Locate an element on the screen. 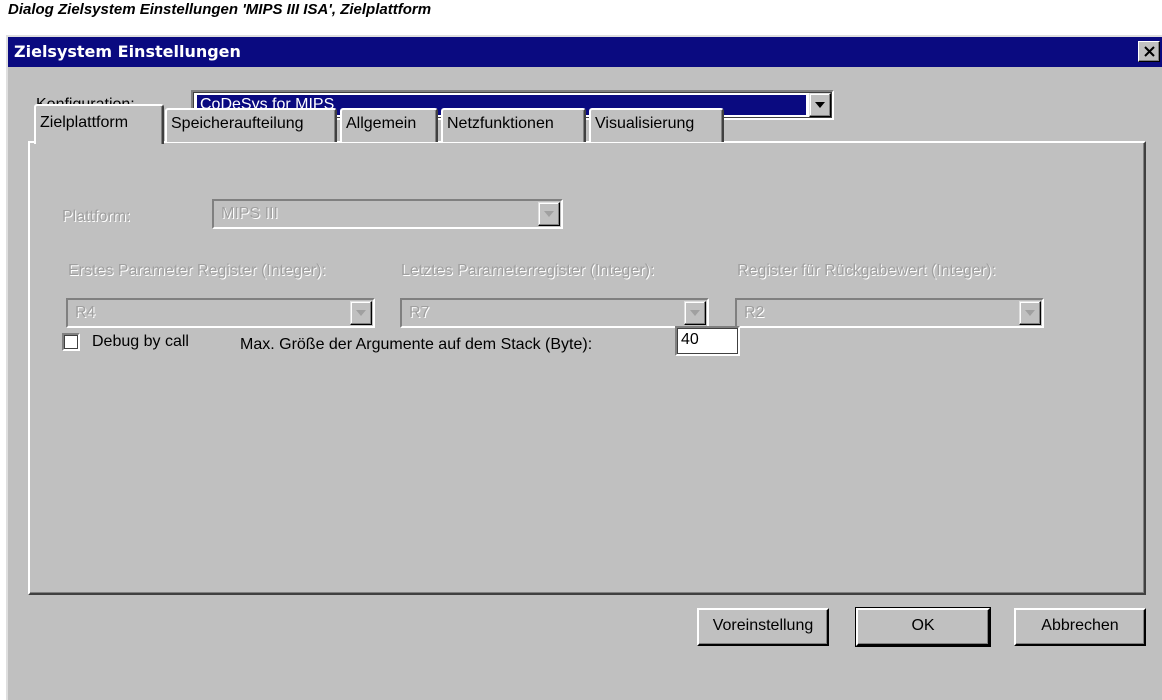 The image size is (1162, 700). first-param-register-label: Erstes Parameter Register (Integer): is located at coordinates (197, 270).